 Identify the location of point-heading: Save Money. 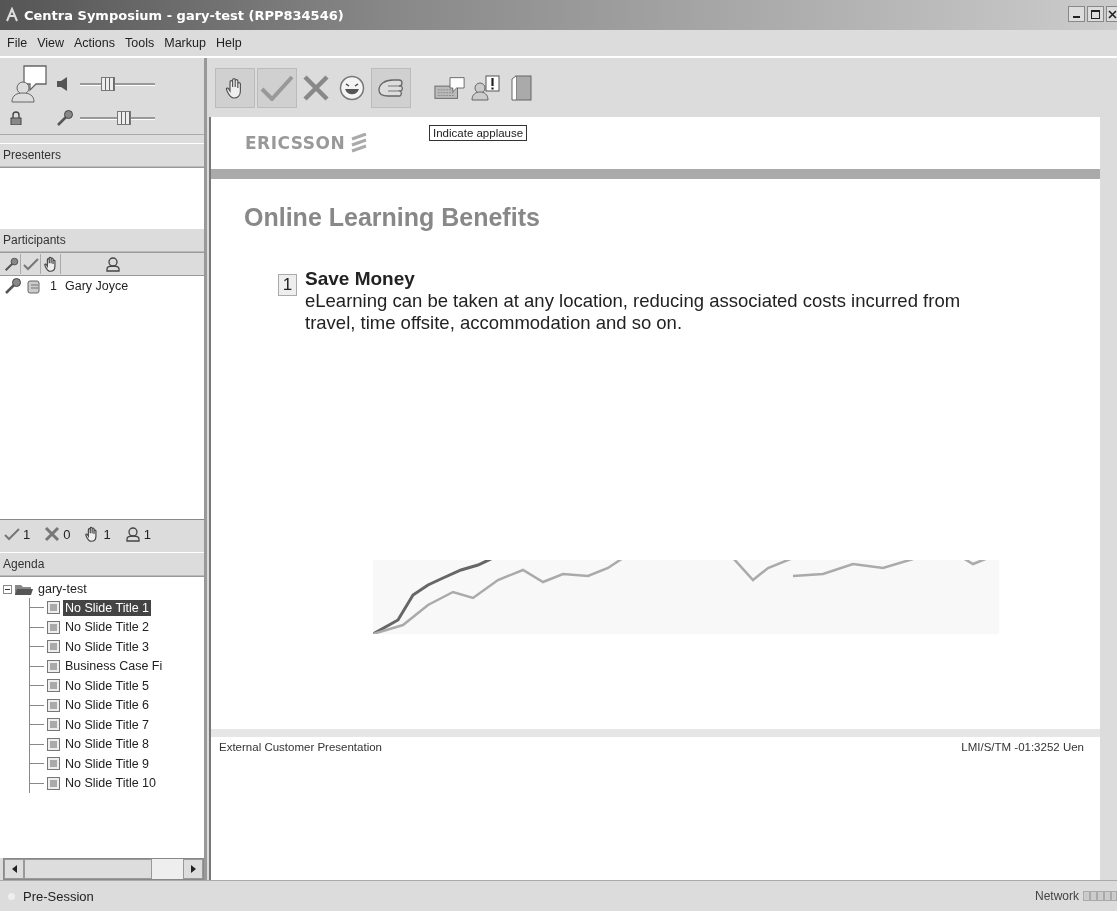
(360, 279).